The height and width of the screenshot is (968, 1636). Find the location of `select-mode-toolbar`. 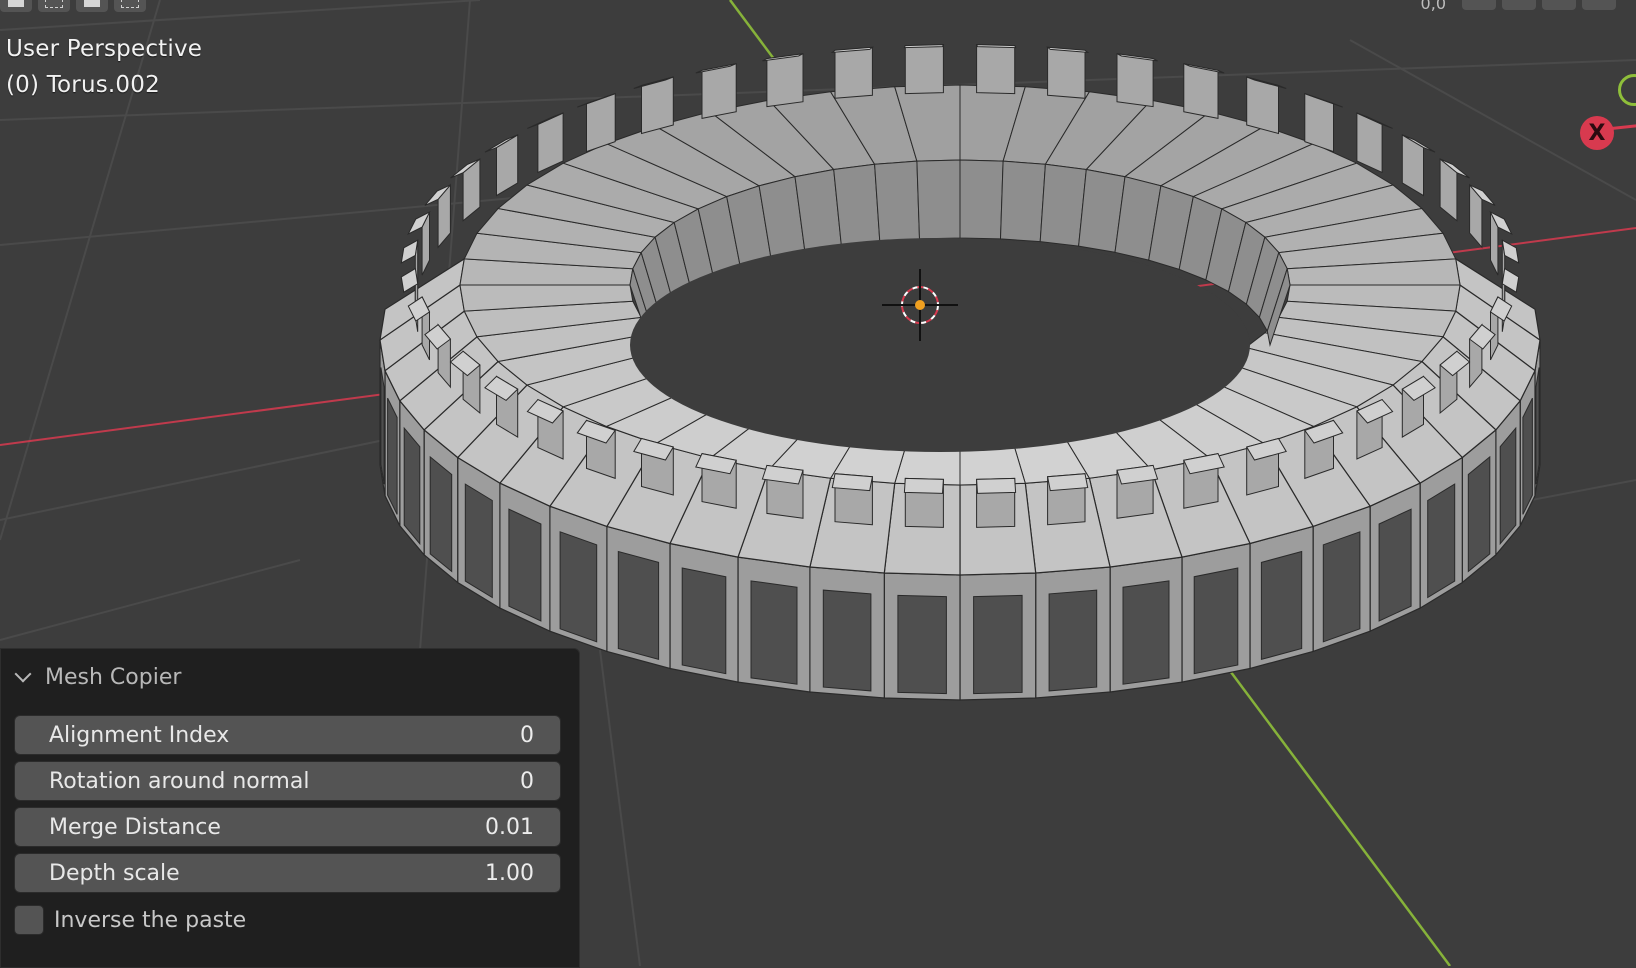

select-mode-toolbar is located at coordinates (76, 6).